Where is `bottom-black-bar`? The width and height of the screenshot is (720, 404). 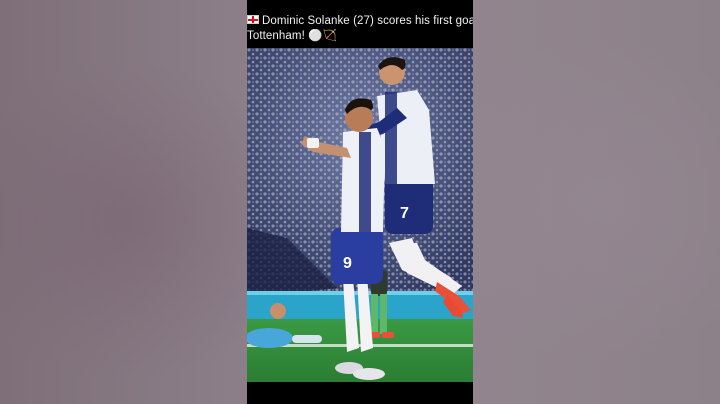 bottom-black-bar is located at coordinates (360, 393).